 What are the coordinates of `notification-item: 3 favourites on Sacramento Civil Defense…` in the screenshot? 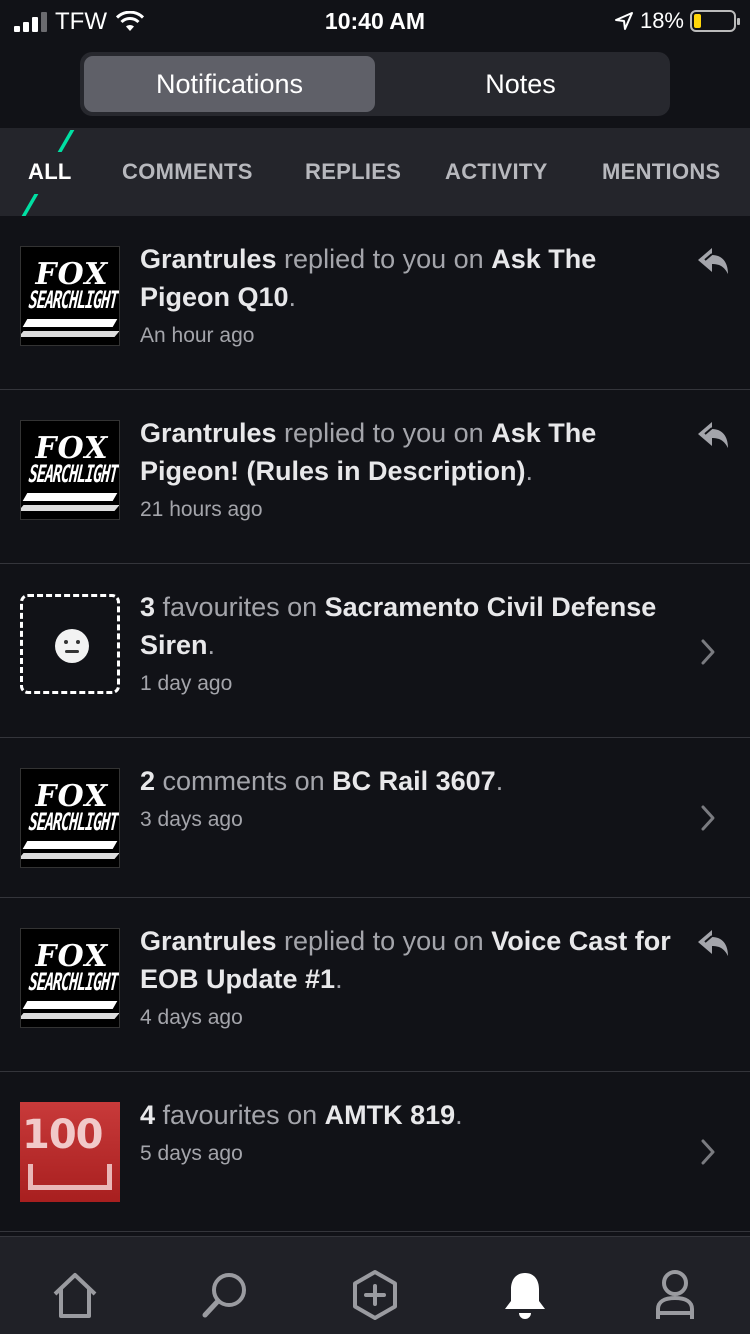 It's located at (375, 651).